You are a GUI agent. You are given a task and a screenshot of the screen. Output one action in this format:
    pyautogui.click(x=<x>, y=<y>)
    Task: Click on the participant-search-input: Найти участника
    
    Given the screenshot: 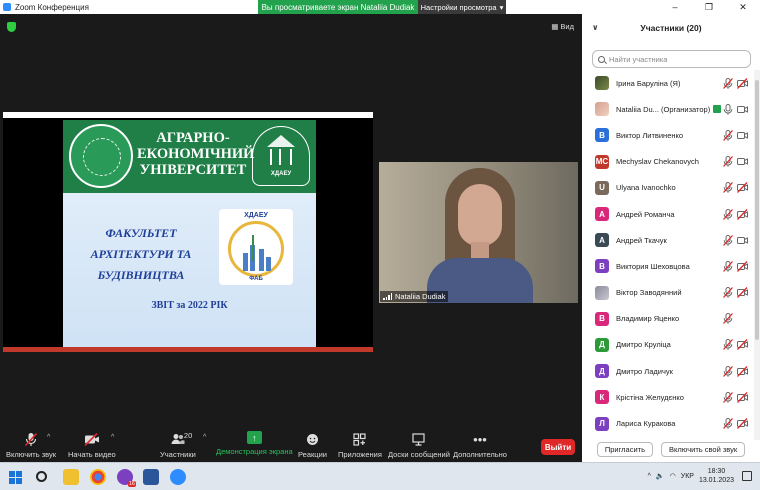 What is the action you would take?
    pyautogui.click(x=671, y=59)
    